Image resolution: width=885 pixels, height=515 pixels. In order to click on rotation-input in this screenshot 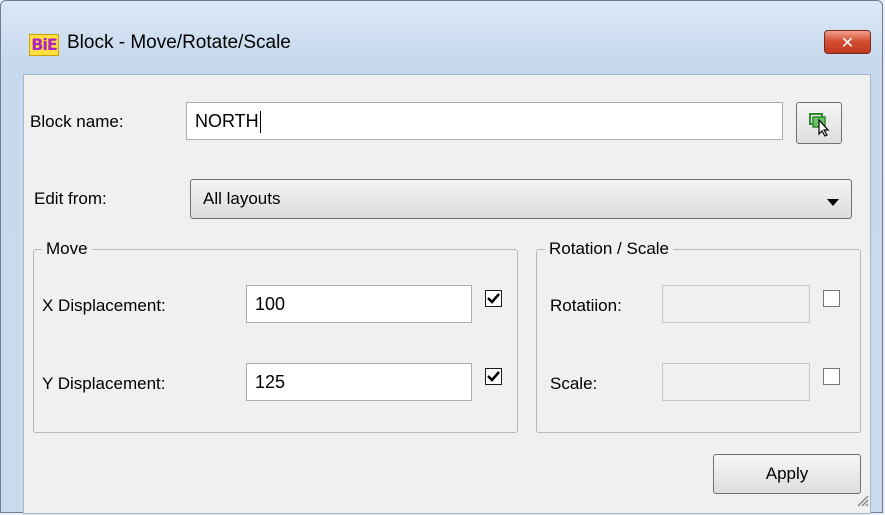, I will do `click(736, 304)`.